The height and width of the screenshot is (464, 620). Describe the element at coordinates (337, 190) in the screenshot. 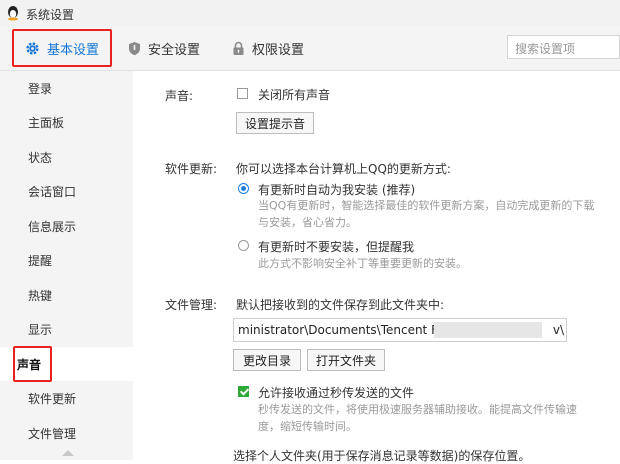

I see `update-auto-label: 有更新时自动为我安装 (推荐)` at that location.